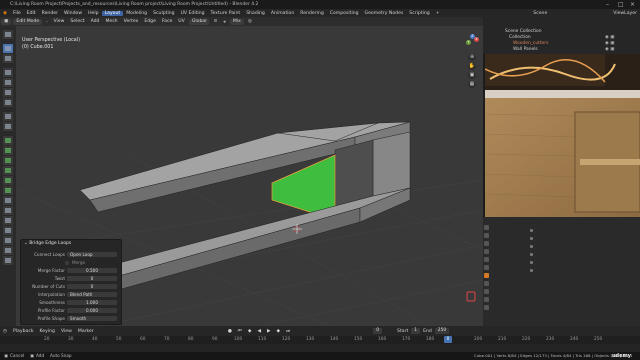 Image resolution: width=640 pixels, height=360 pixels. What do you see at coordinates (8, 92) in the screenshot?
I see `scale-tool-icon` at bounding box center [8, 92].